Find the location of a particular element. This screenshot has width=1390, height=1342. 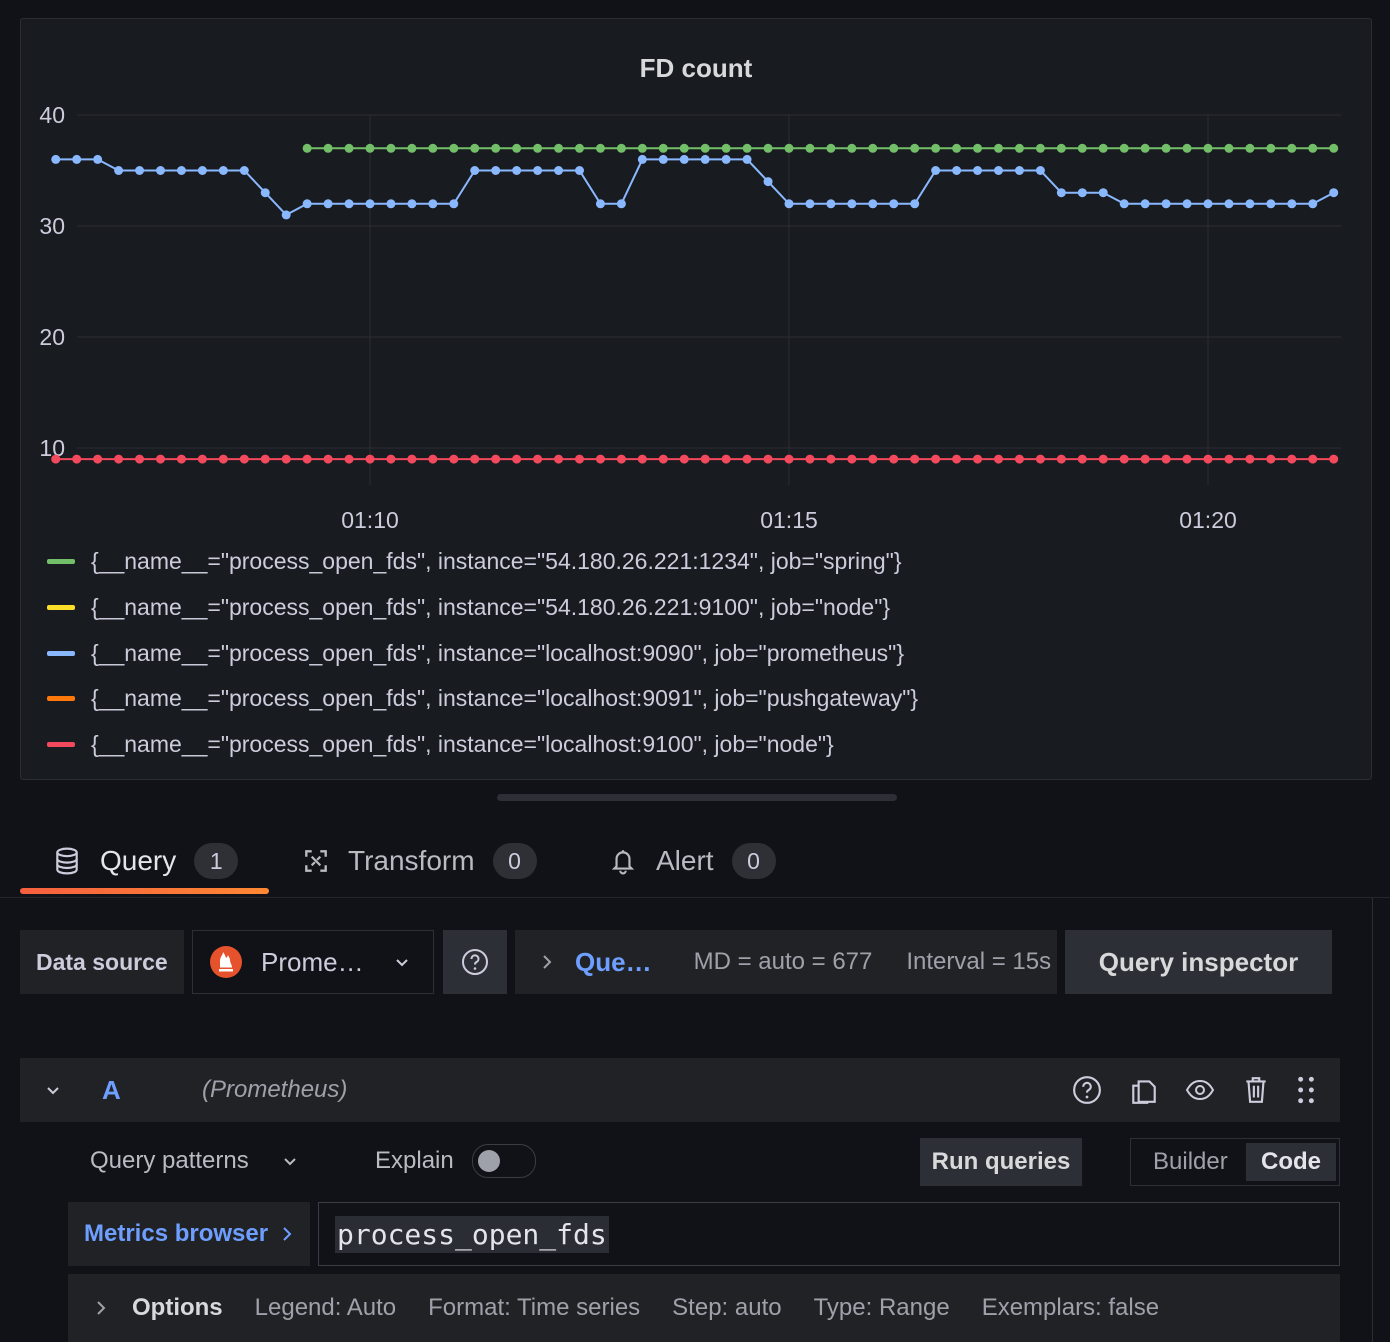

y-tick-label: 30 is located at coordinates (52, 226).